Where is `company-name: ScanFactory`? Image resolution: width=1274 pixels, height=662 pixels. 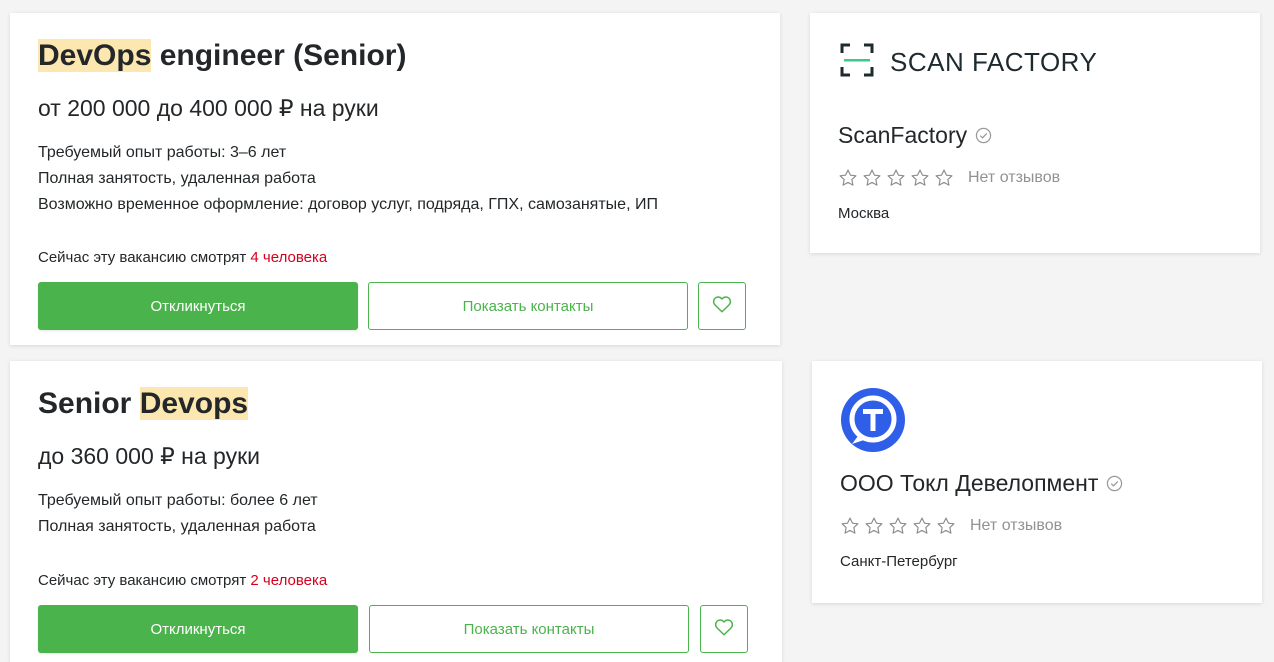
company-name: ScanFactory is located at coordinates (915, 135).